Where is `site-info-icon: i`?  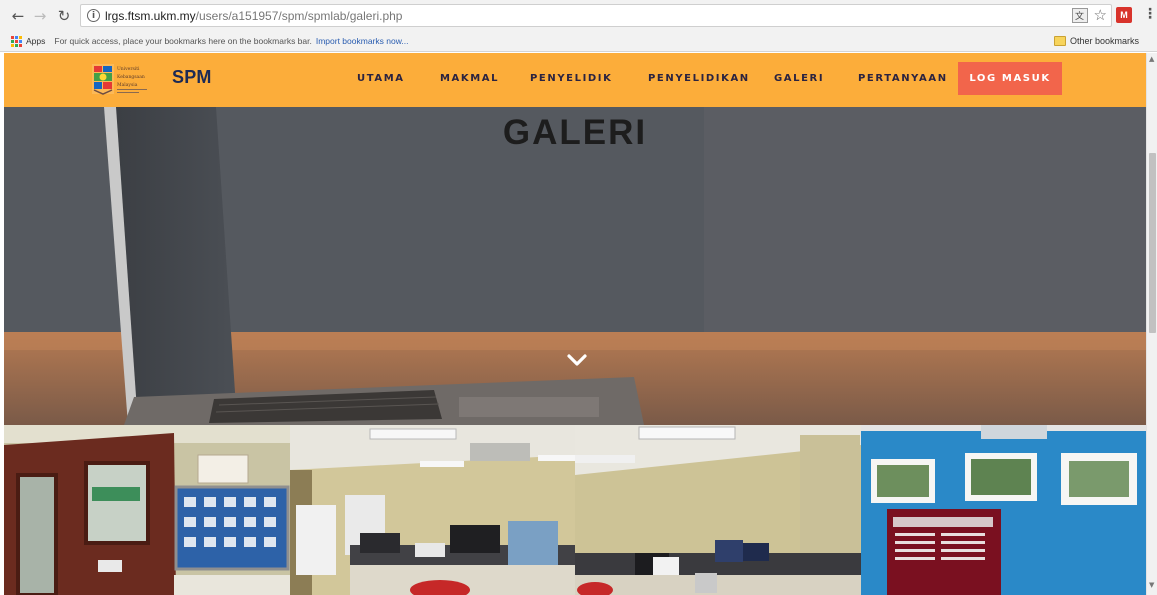
site-info-icon: i is located at coordinates (93, 15).